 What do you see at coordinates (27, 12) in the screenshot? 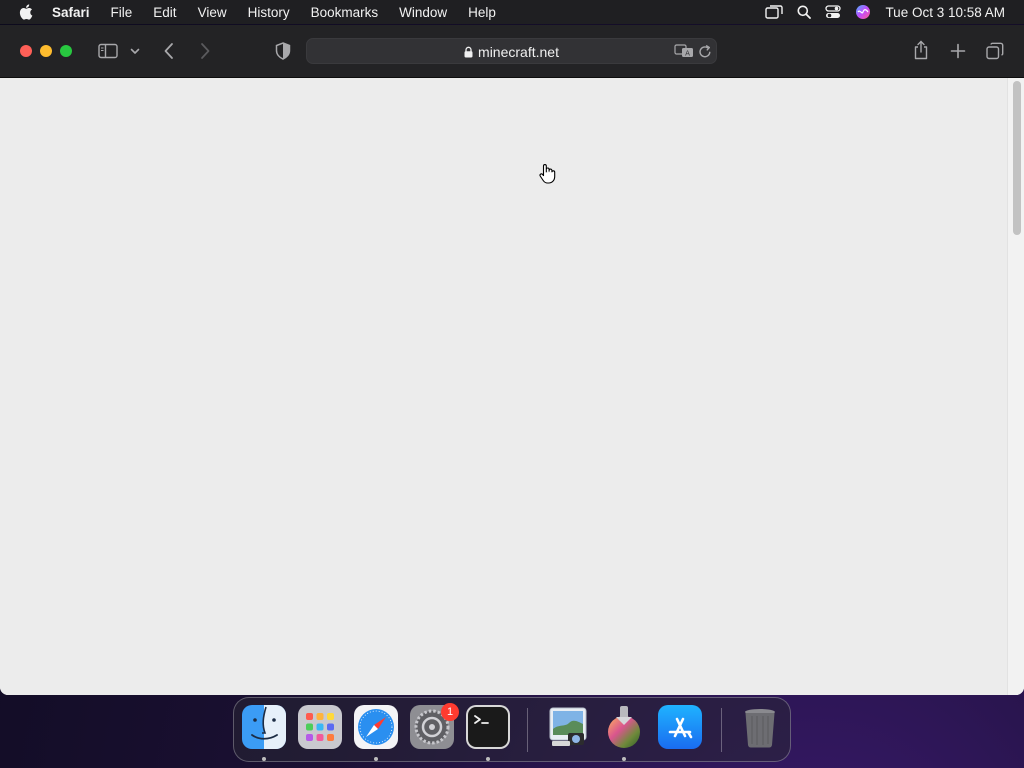
I see `apple-logo-icon` at bounding box center [27, 12].